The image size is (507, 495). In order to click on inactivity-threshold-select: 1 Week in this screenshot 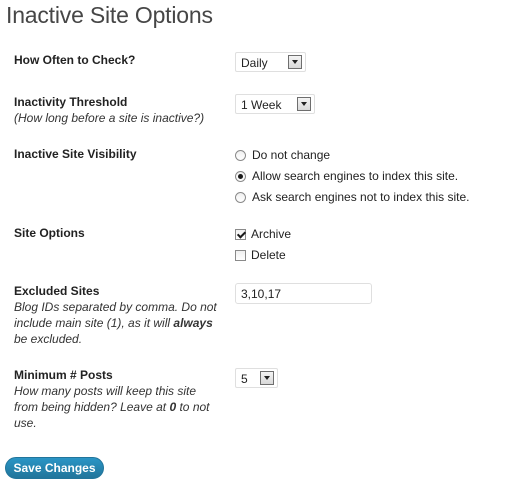, I will do `click(275, 104)`.